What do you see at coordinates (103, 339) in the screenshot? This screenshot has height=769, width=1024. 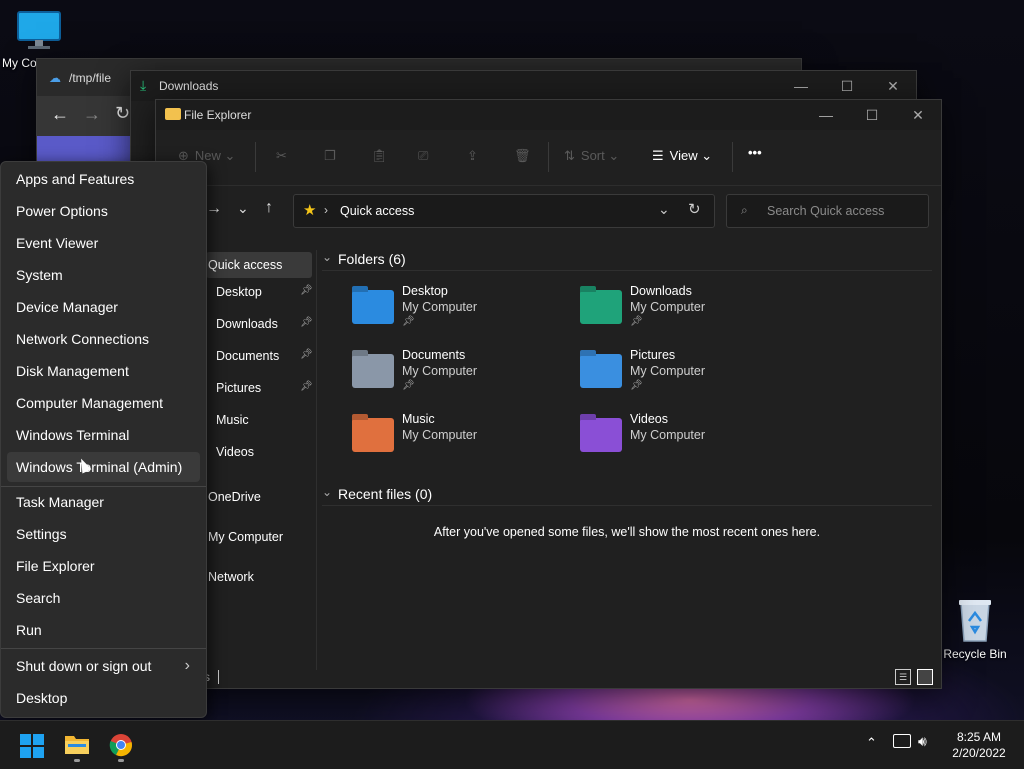 I see `menu-item-network-connections: Network Connections` at bounding box center [103, 339].